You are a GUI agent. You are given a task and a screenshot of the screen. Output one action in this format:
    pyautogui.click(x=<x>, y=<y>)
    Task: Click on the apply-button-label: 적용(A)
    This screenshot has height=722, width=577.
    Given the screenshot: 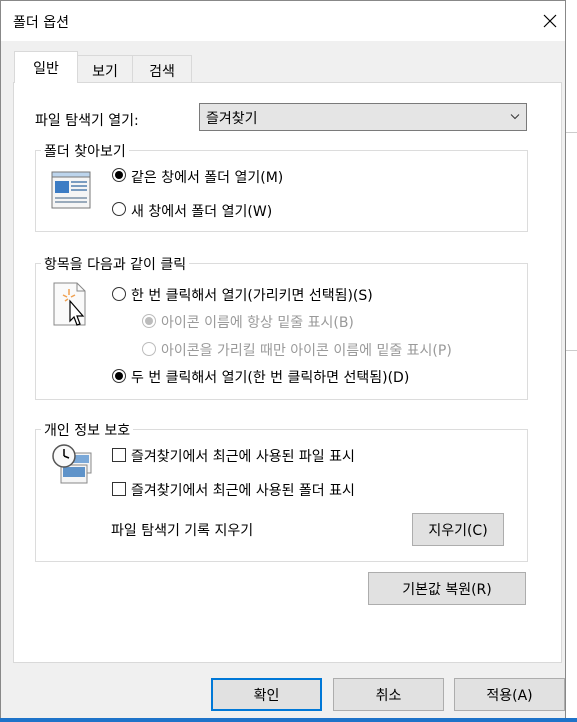 What is the action you would take?
    pyautogui.click(x=509, y=696)
    